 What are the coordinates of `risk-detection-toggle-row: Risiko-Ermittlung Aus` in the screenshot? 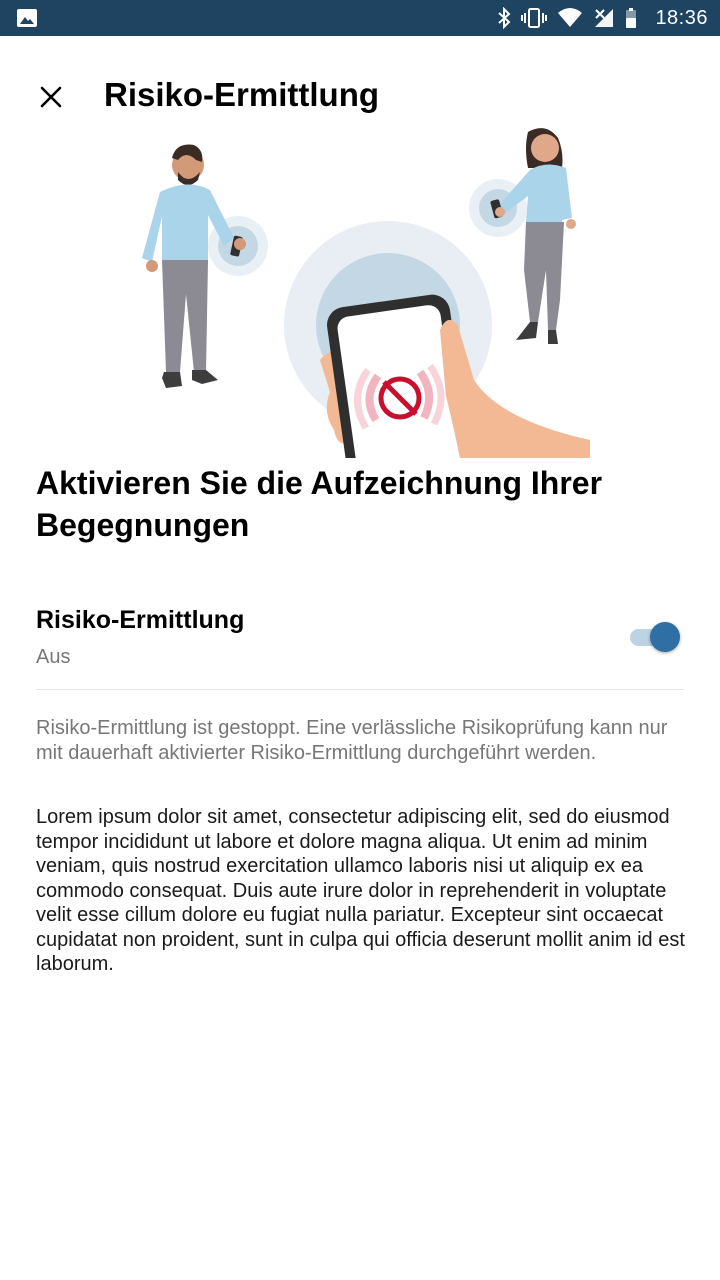 It's located at (360, 644).